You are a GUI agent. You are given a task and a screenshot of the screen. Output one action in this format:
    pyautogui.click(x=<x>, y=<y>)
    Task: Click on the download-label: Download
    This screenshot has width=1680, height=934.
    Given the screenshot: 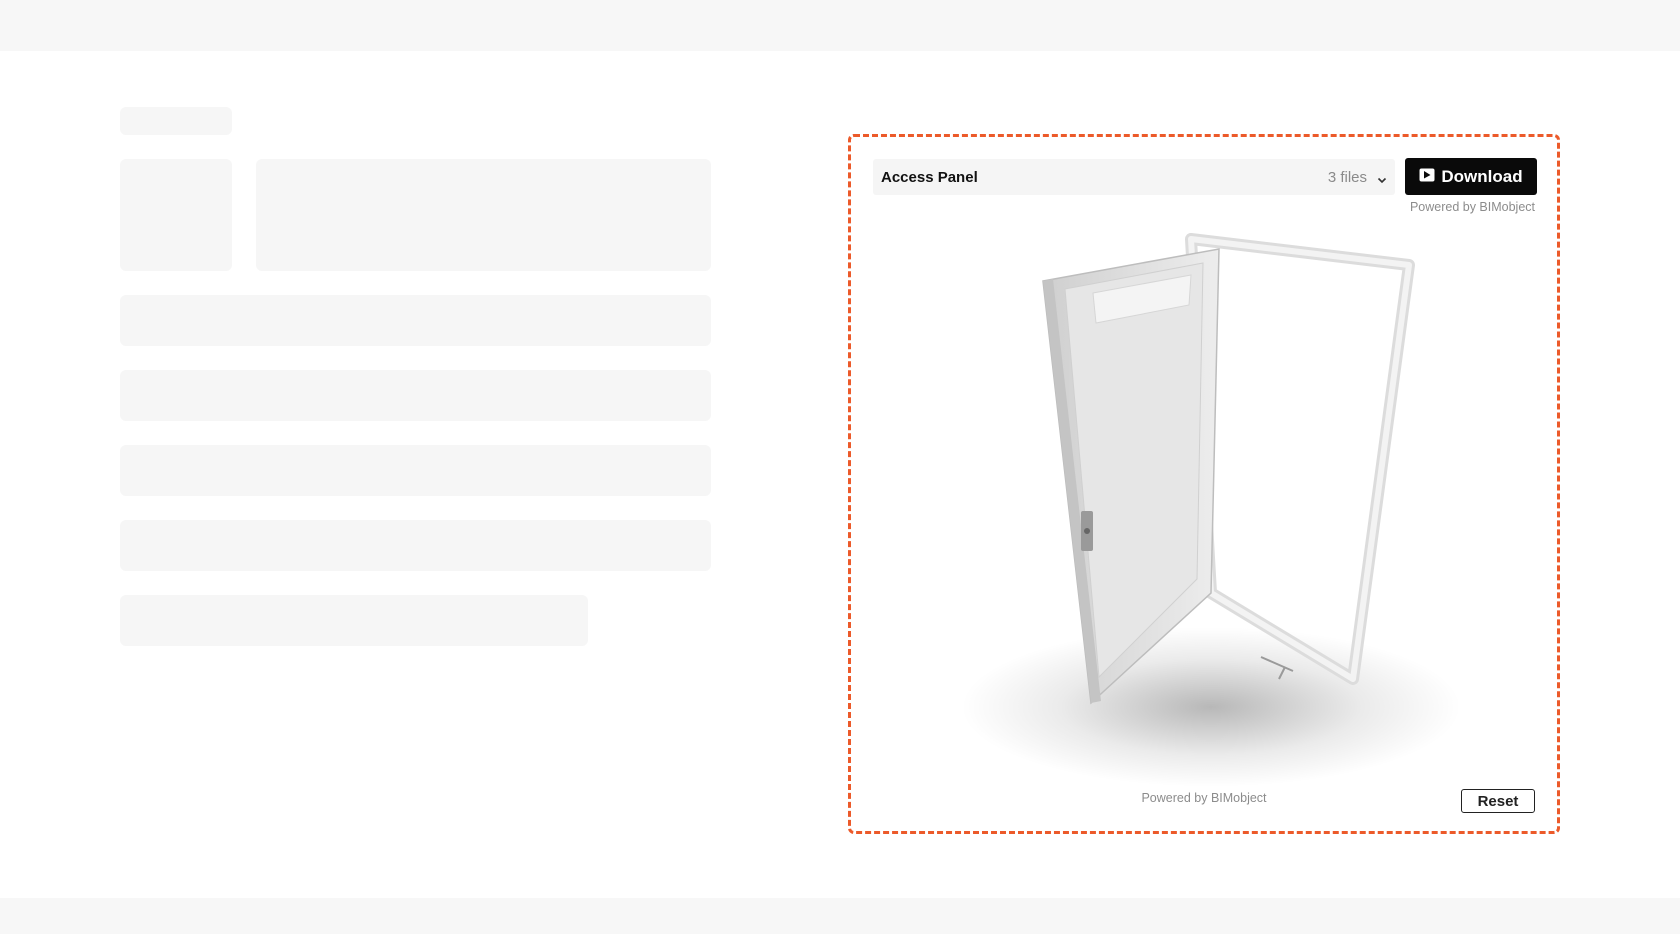 What is the action you would take?
    pyautogui.click(x=1482, y=176)
    